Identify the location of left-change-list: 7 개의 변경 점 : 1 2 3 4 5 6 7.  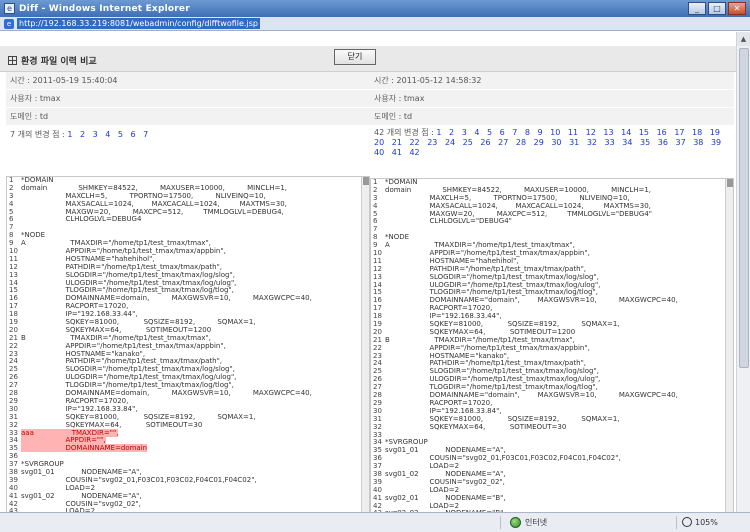
(188, 135).